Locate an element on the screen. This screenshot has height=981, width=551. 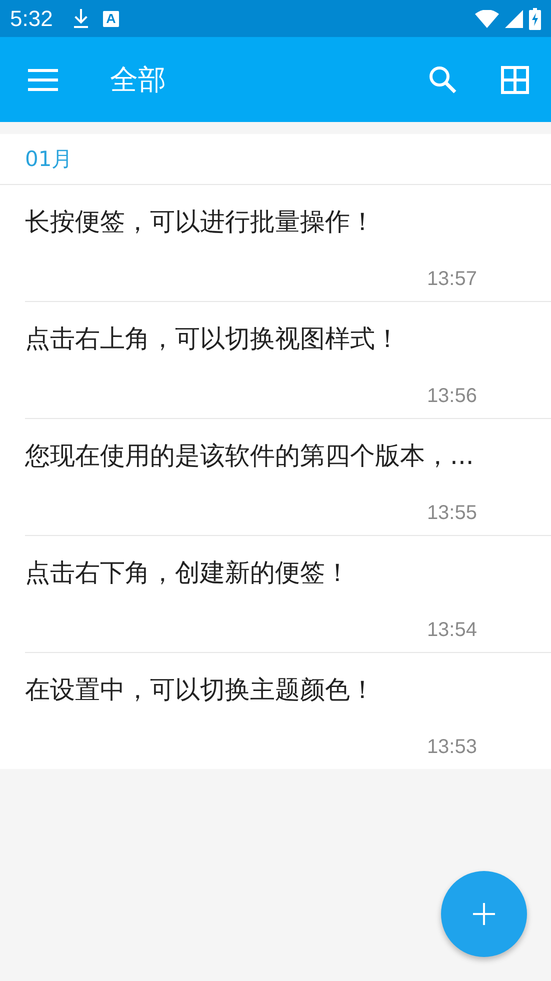
search-icon is located at coordinates (443, 80).